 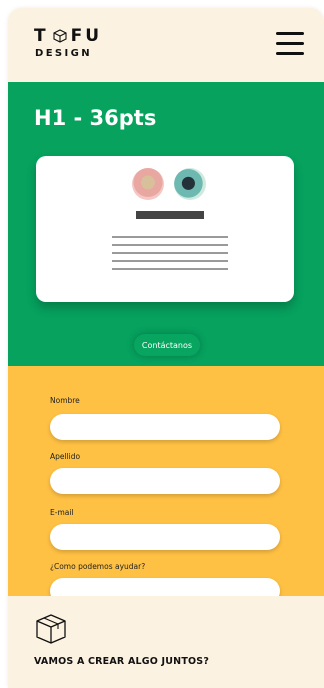 What do you see at coordinates (51, 629) in the screenshot?
I see `box-icon` at bounding box center [51, 629].